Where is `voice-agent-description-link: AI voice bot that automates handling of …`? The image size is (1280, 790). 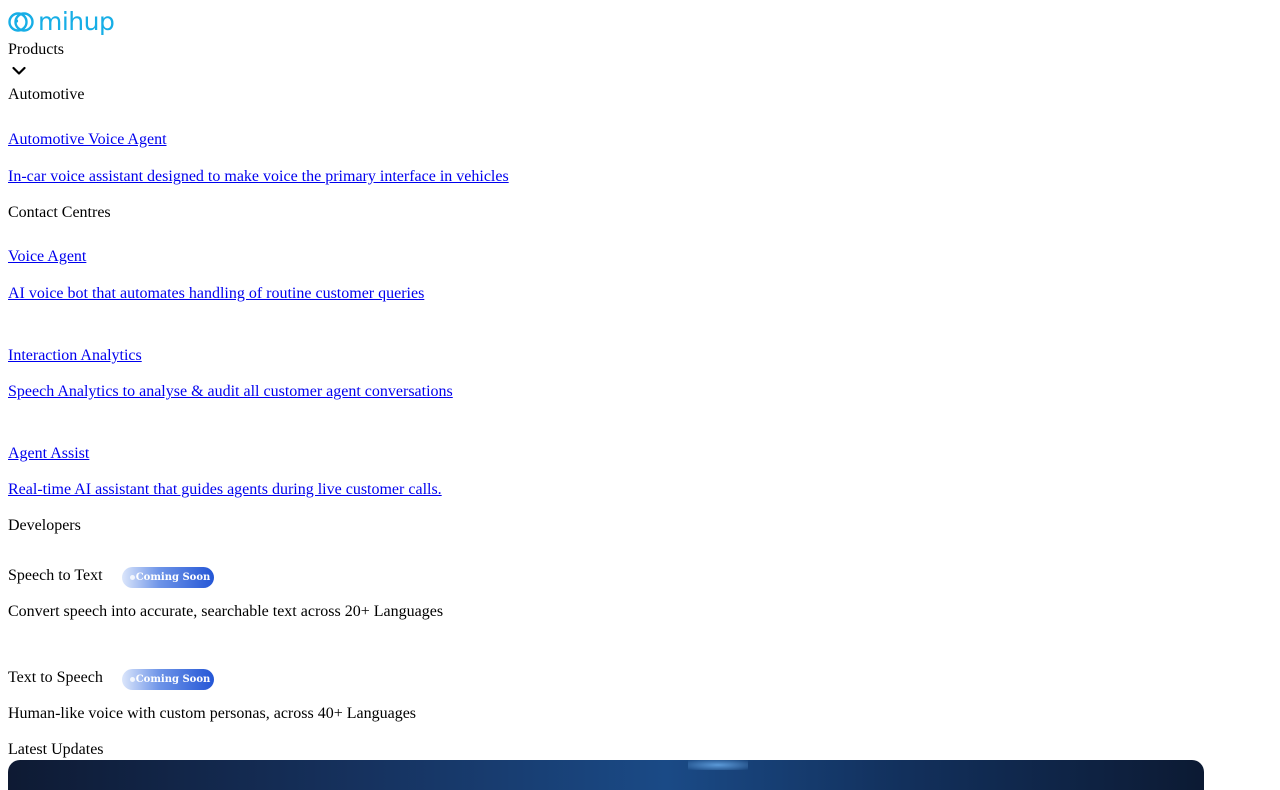
voice-agent-description-link: AI voice bot that automates handling of … is located at coordinates (216, 294).